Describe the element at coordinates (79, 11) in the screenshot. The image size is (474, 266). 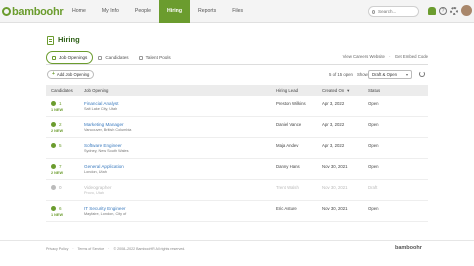
I see `nav-item-home: Home` at that location.